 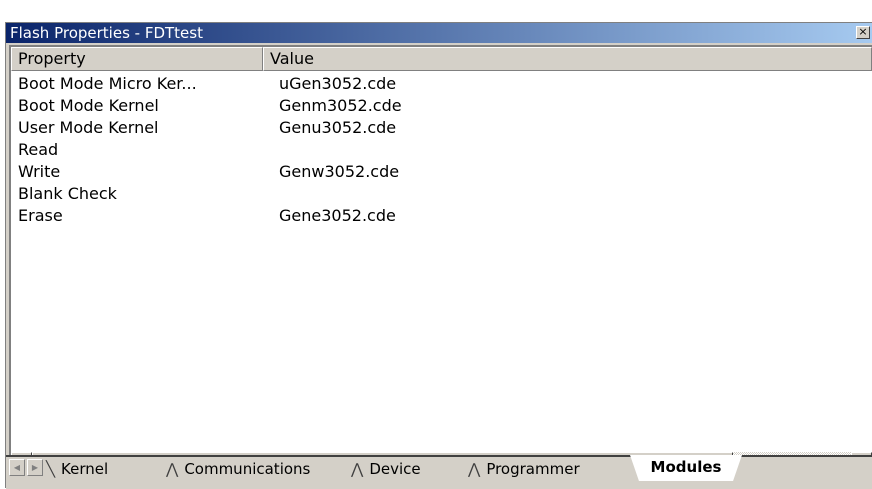 I want to click on list-row: Read, so click(x=441, y=150).